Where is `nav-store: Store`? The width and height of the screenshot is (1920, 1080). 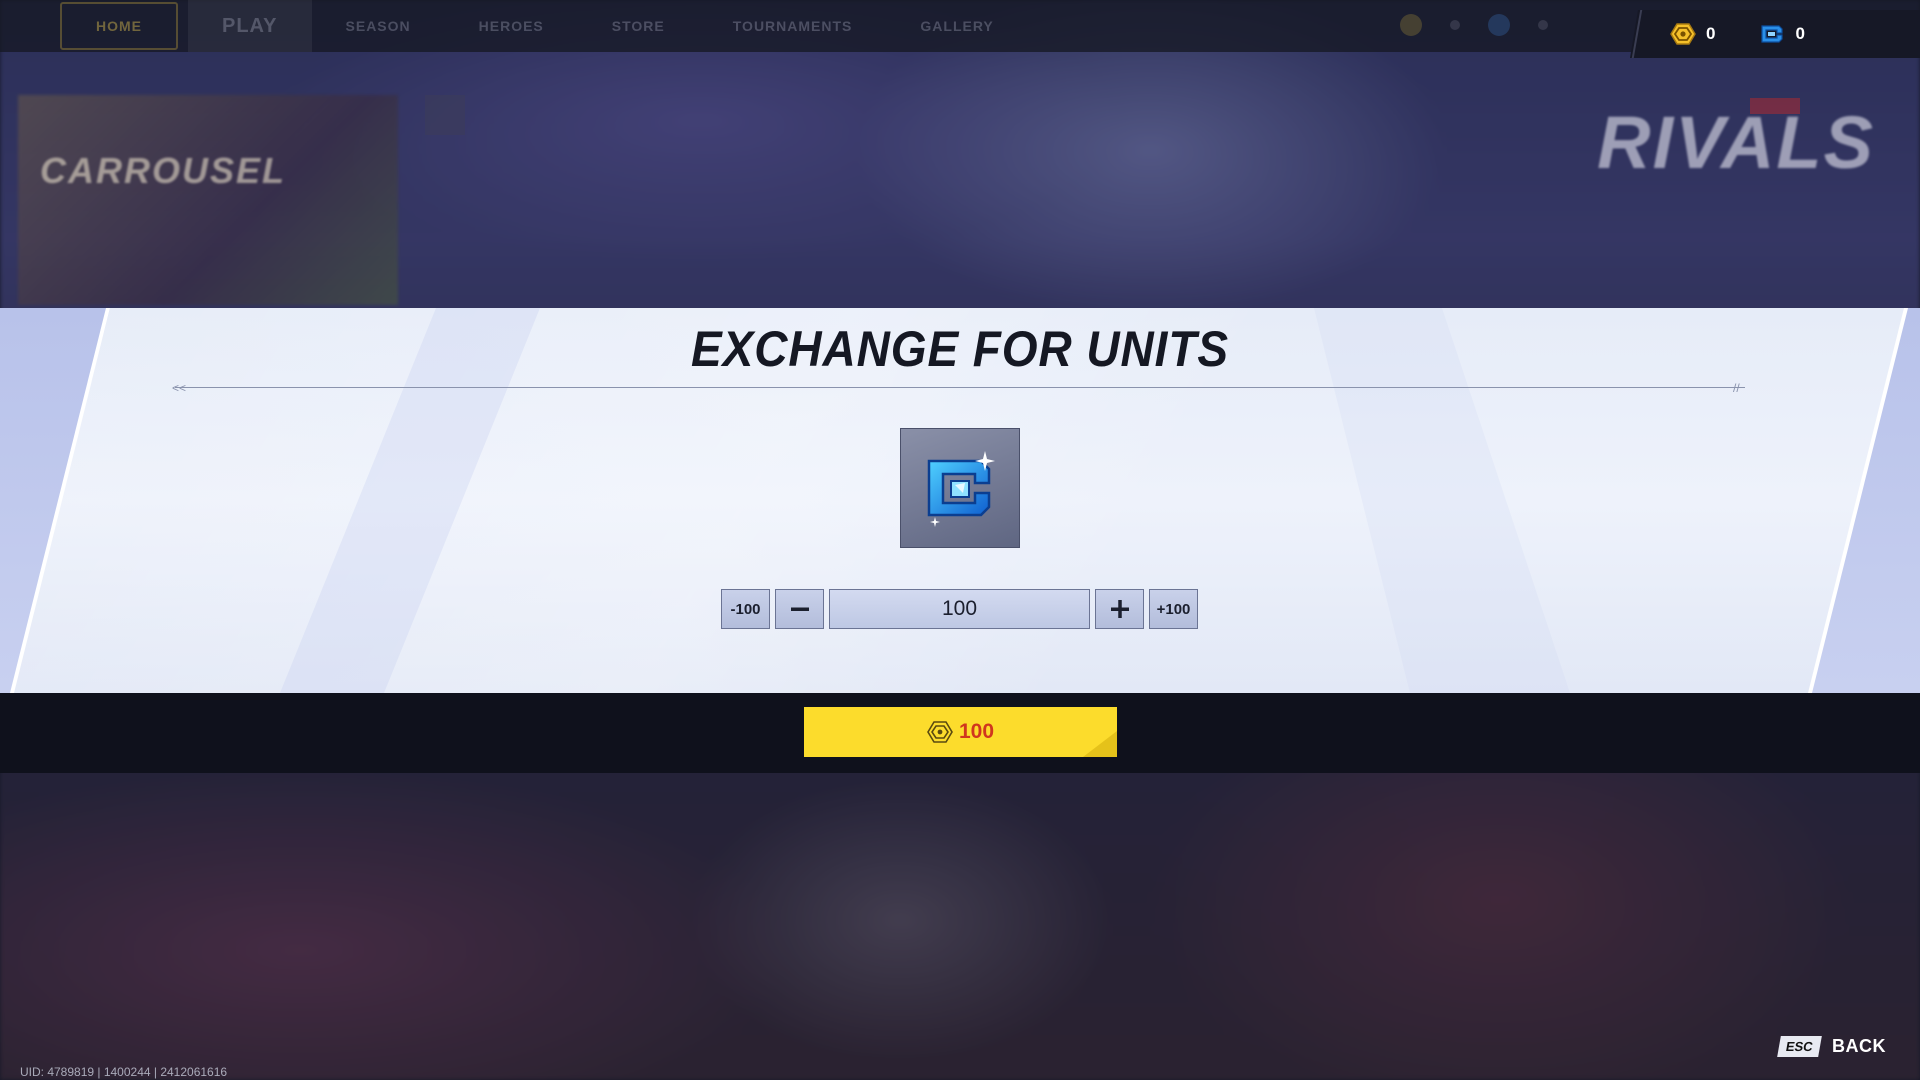
nav-store: Store is located at coordinates (638, 26).